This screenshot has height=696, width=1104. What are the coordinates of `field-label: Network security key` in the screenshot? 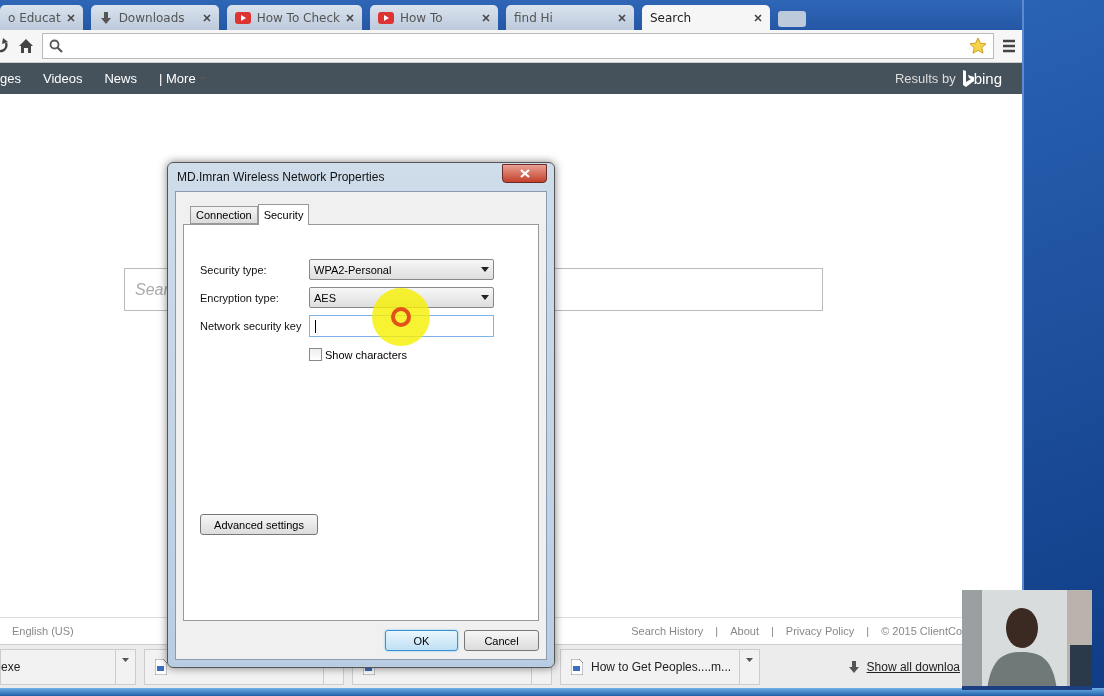 It's located at (251, 326).